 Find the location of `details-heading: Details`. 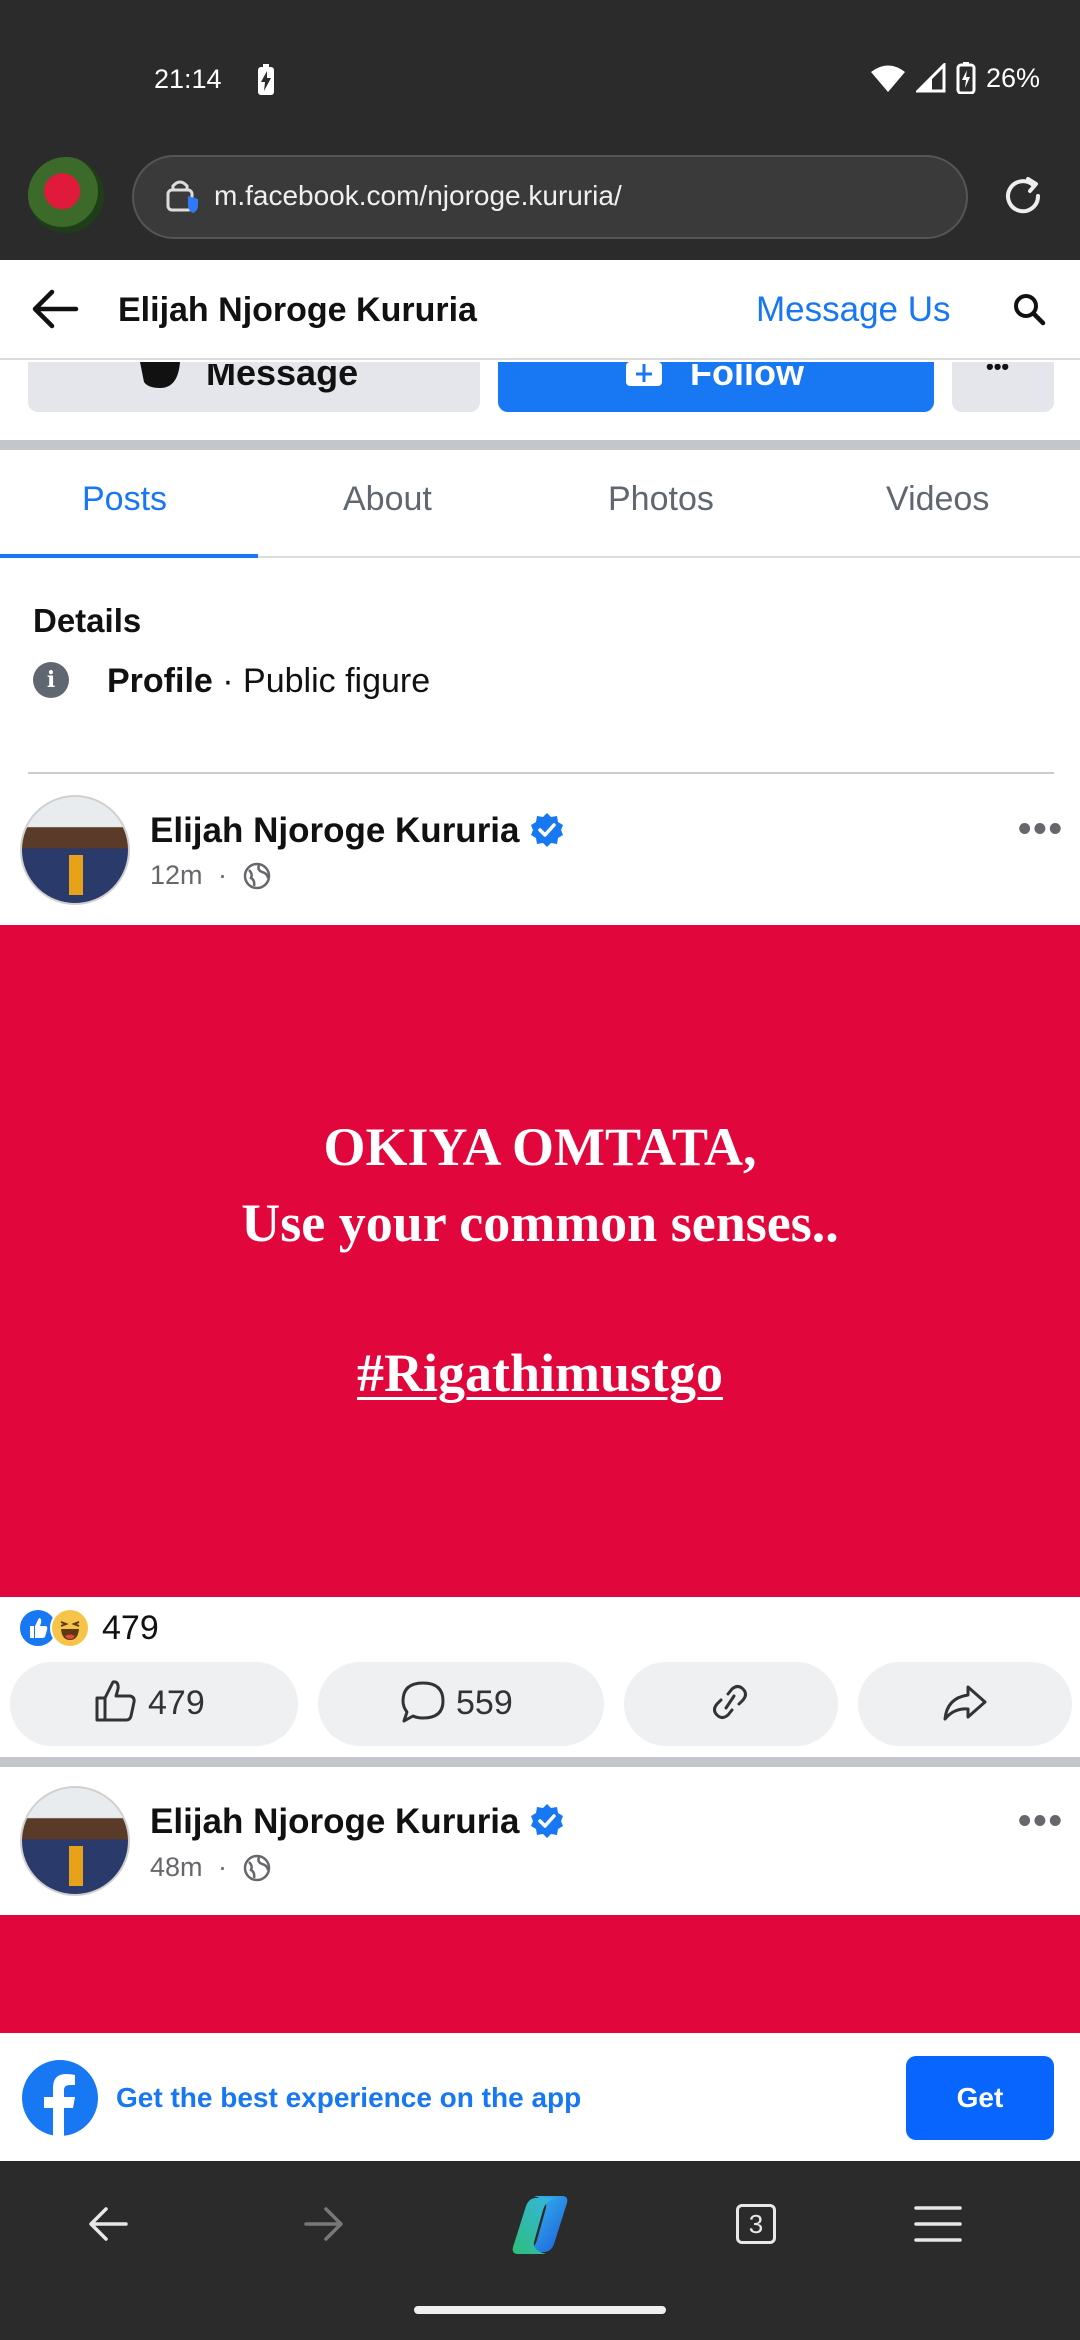

details-heading: Details is located at coordinates (87, 620).